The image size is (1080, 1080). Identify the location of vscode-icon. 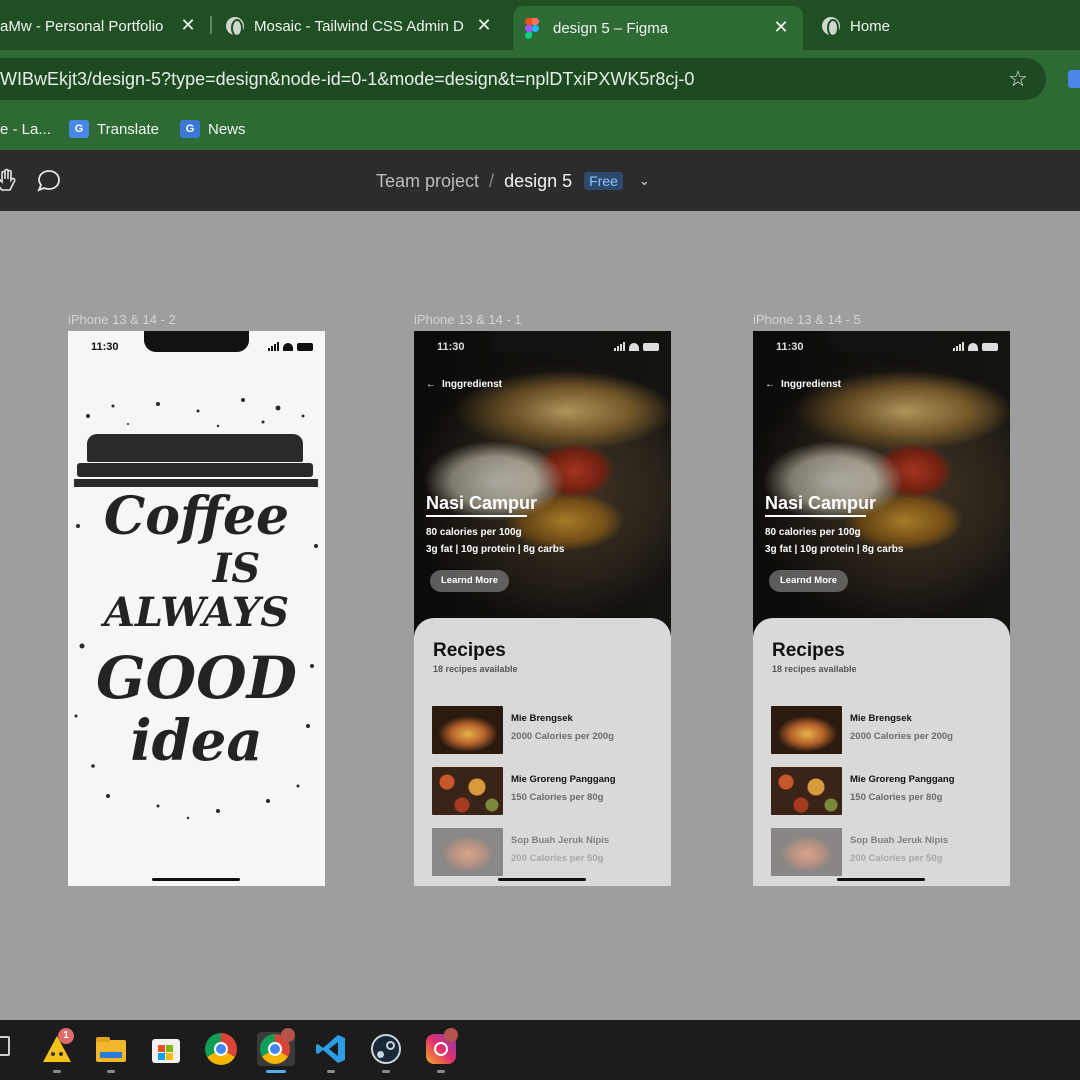
(331, 1049).